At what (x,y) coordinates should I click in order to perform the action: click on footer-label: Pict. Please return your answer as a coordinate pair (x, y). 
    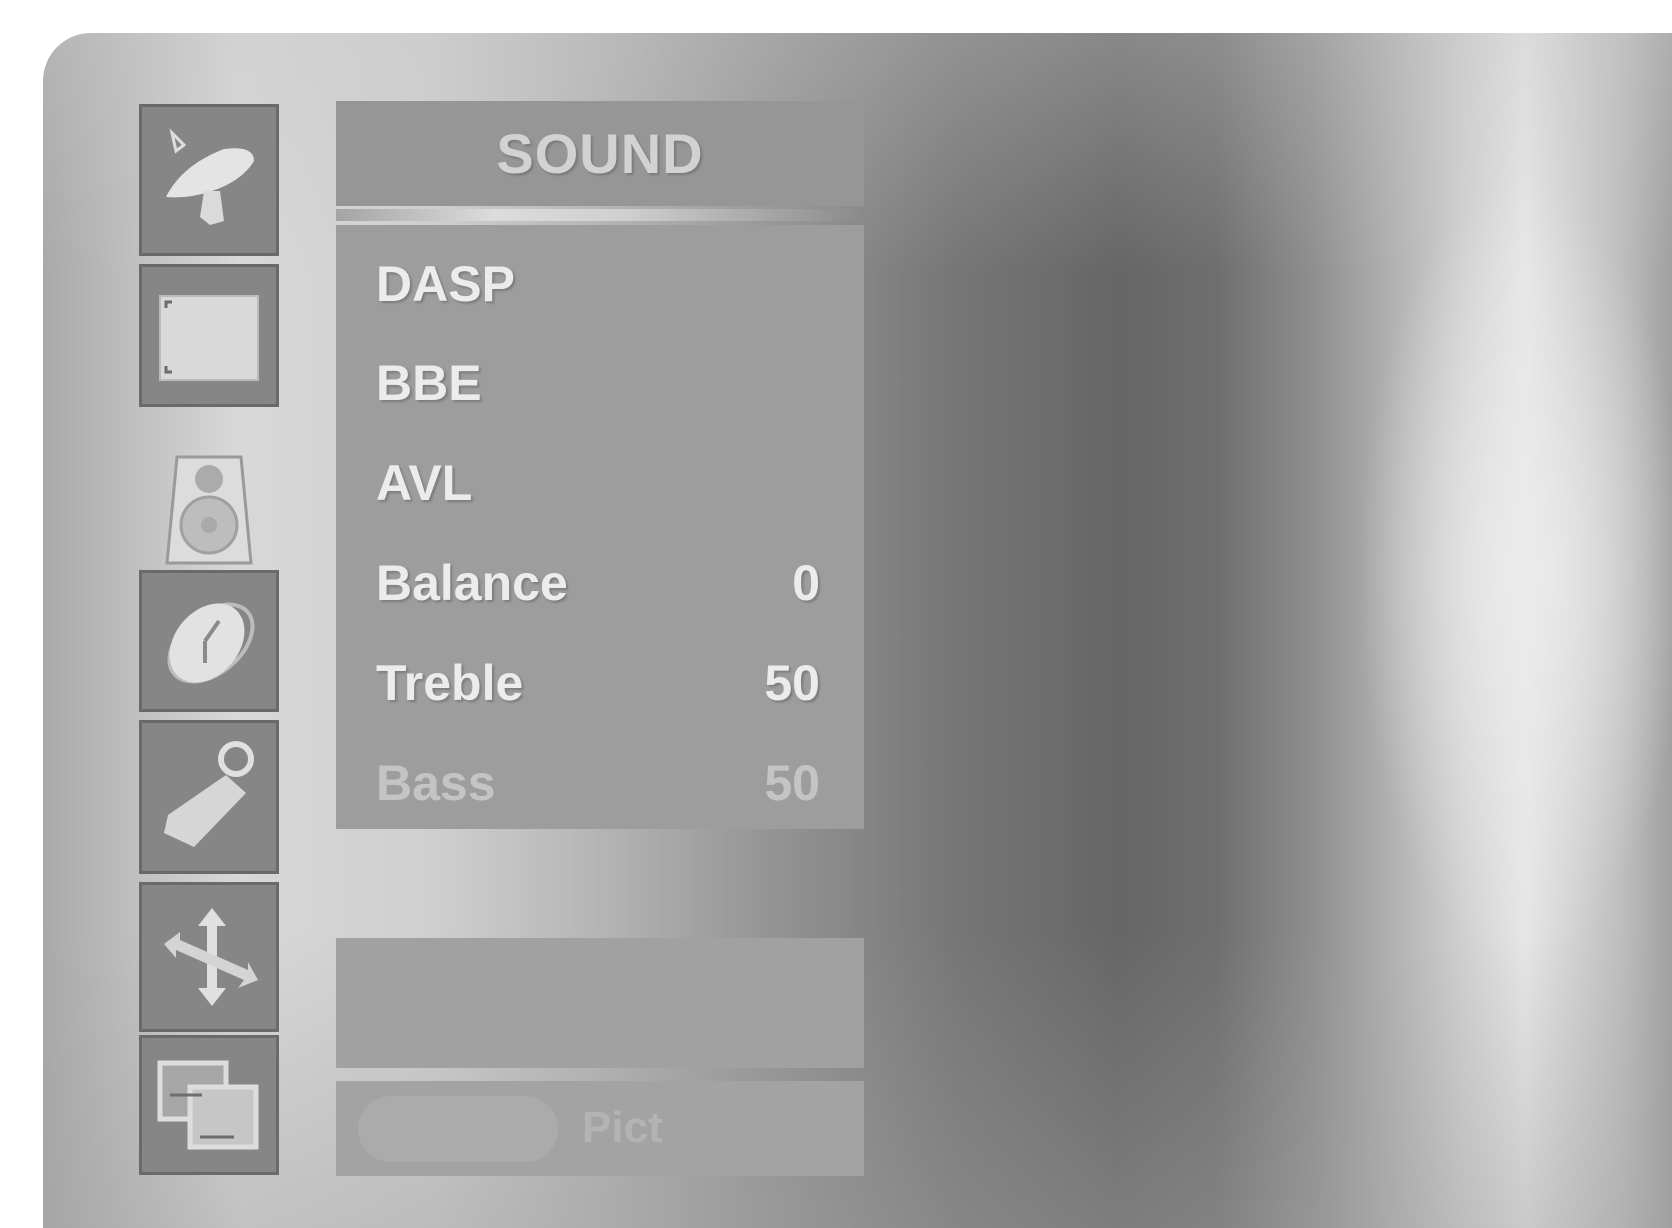
    Looking at the image, I should click on (622, 1127).